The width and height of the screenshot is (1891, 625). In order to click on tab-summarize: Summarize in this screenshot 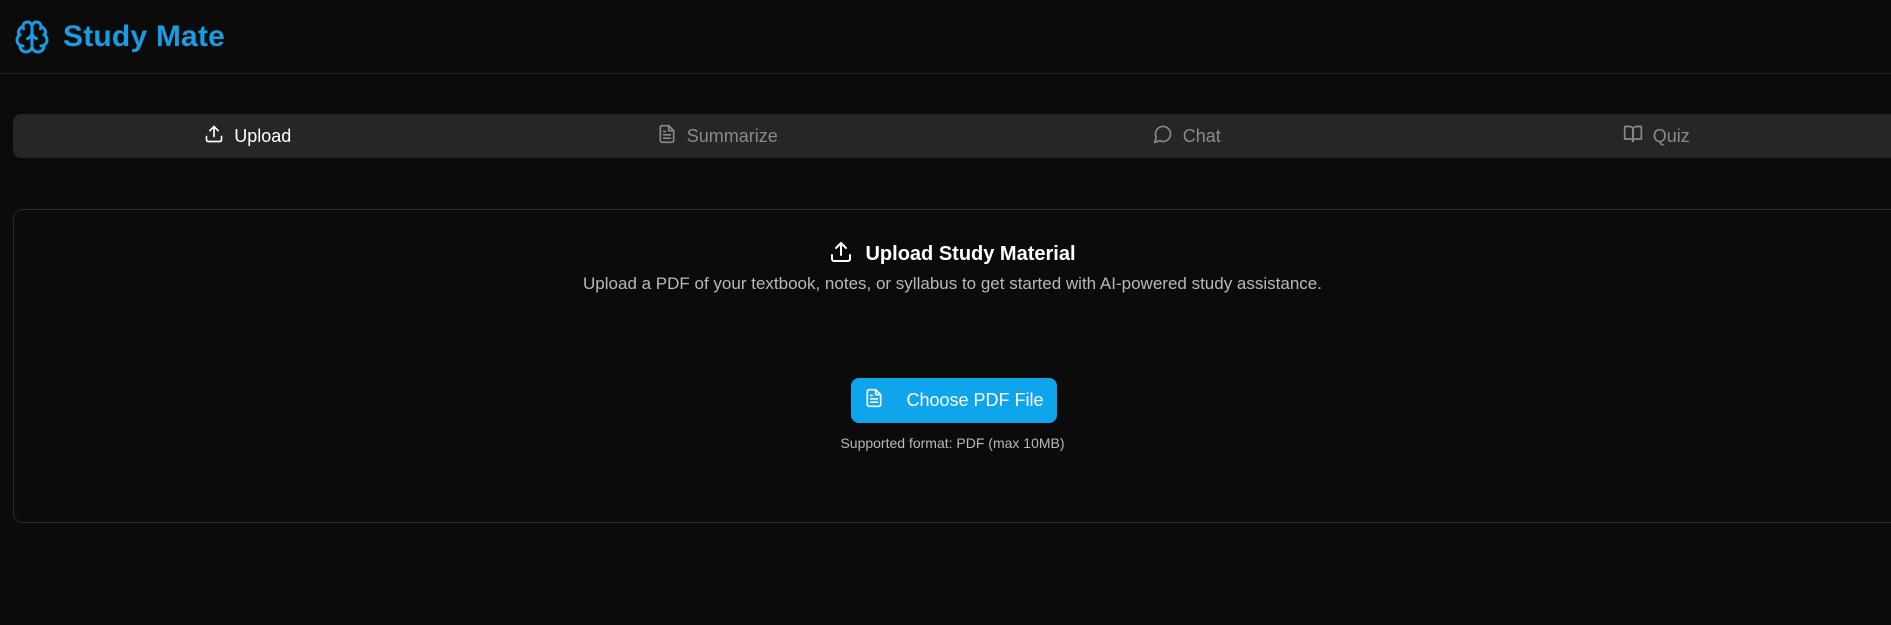, I will do `click(718, 136)`.